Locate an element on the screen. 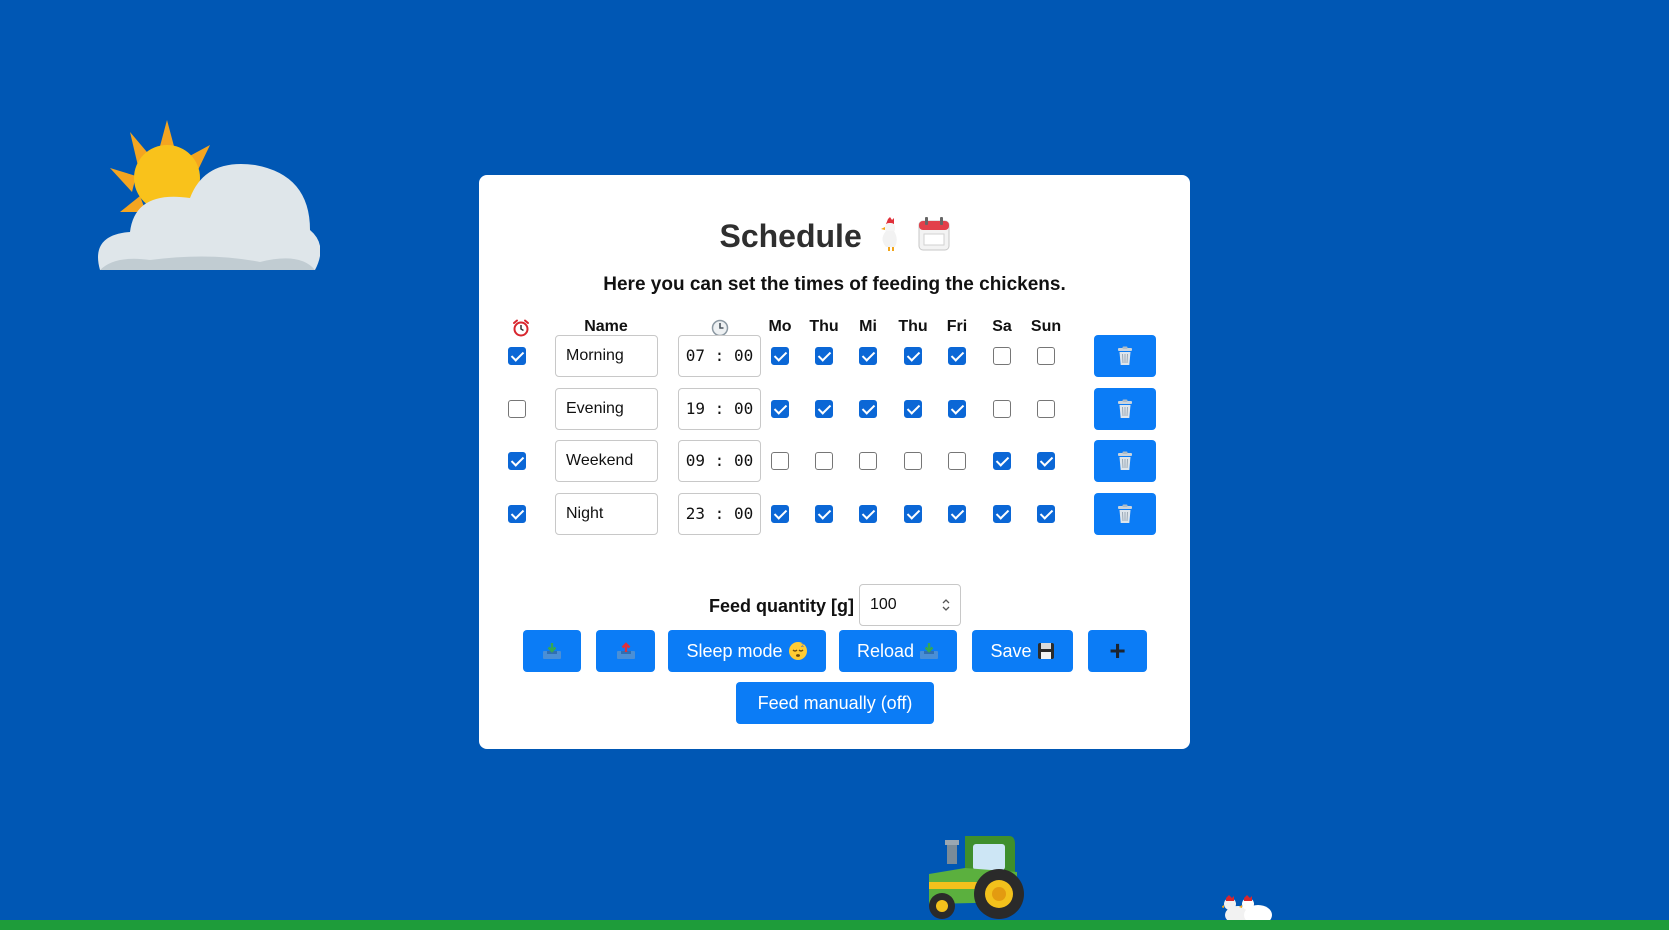 The width and height of the screenshot is (1669, 930). column-header-day: Sun is located at coordinates (1046, 326).